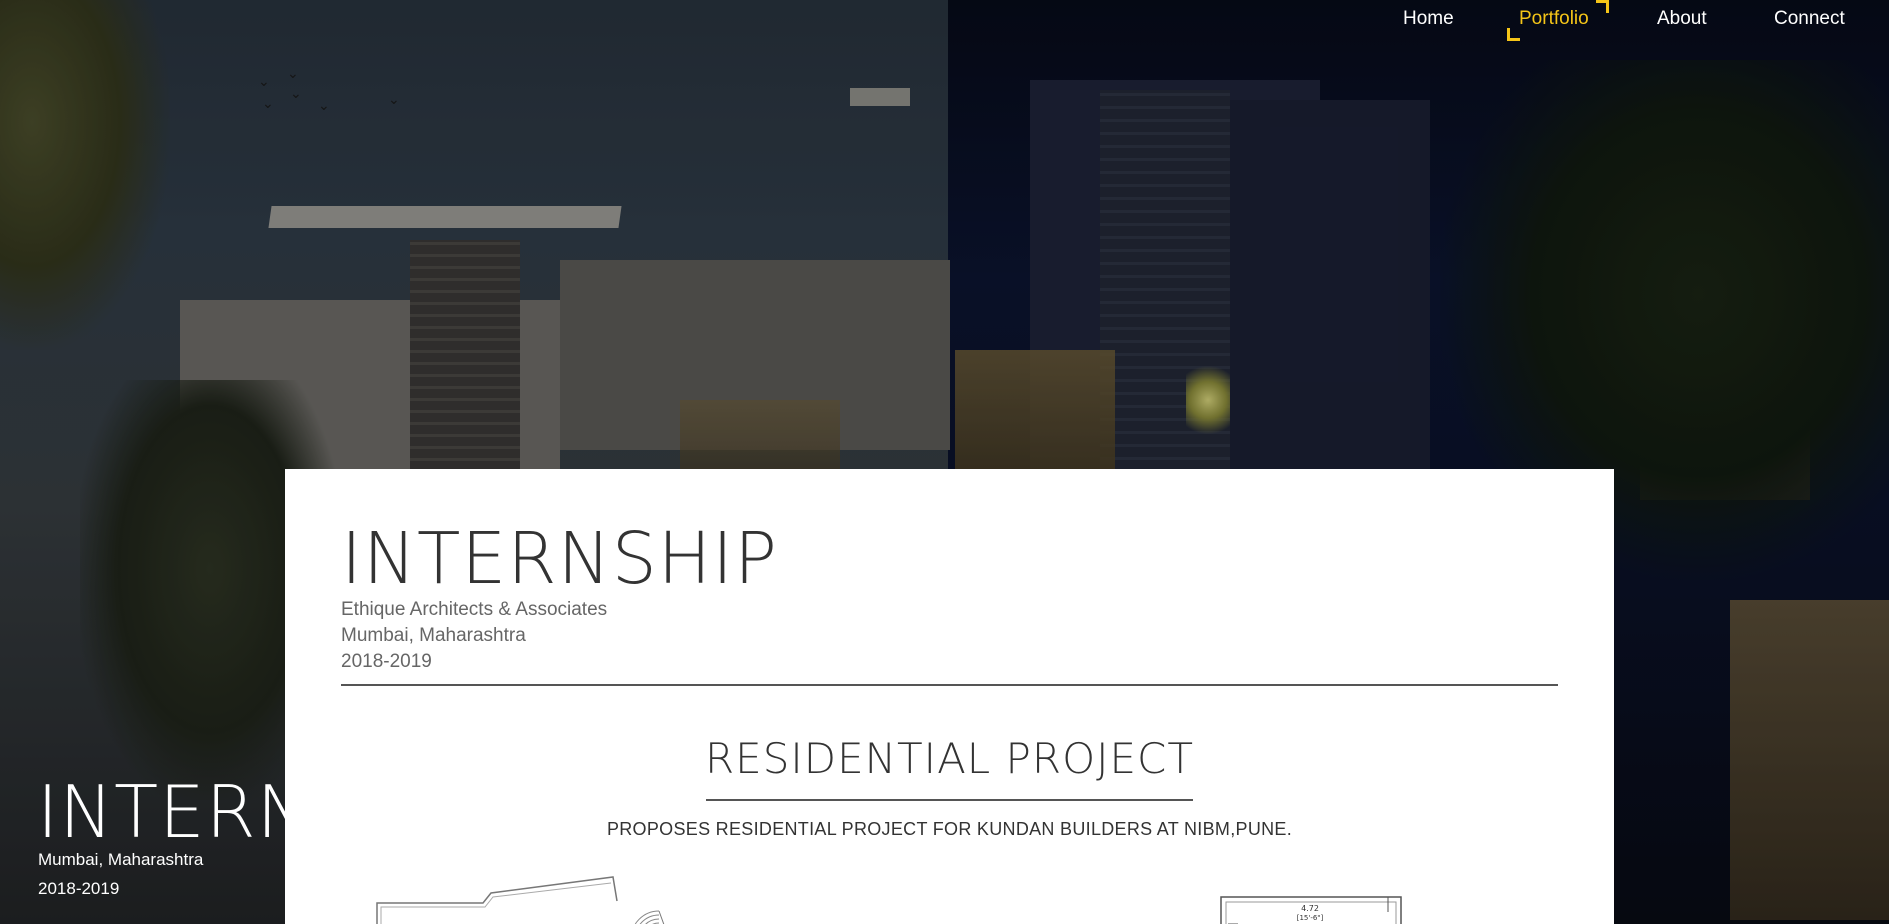 The width and height of the screenshot is (1889, 924). Describe the element at coordinates (79, 888) in the screenshot. I see `hero-years: 2018-2019` at that location.